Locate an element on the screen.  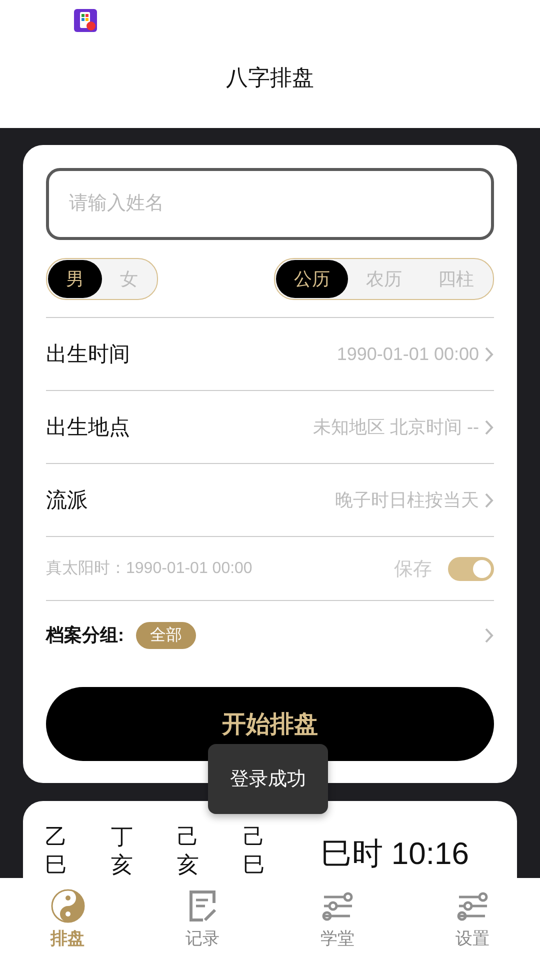
nav-tab: 设置 is located at coordinates (472, 919).